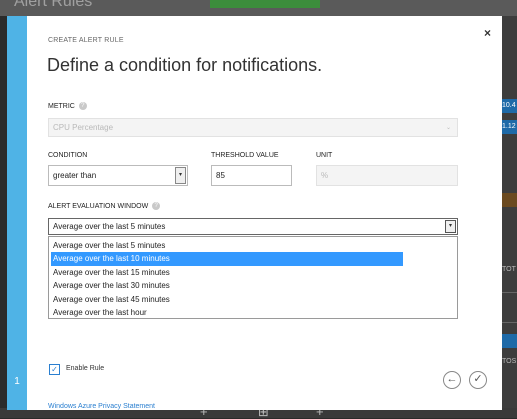  I want to click on window-label-text: ALERT EVALUATION WINDOW, so click(98, 206).